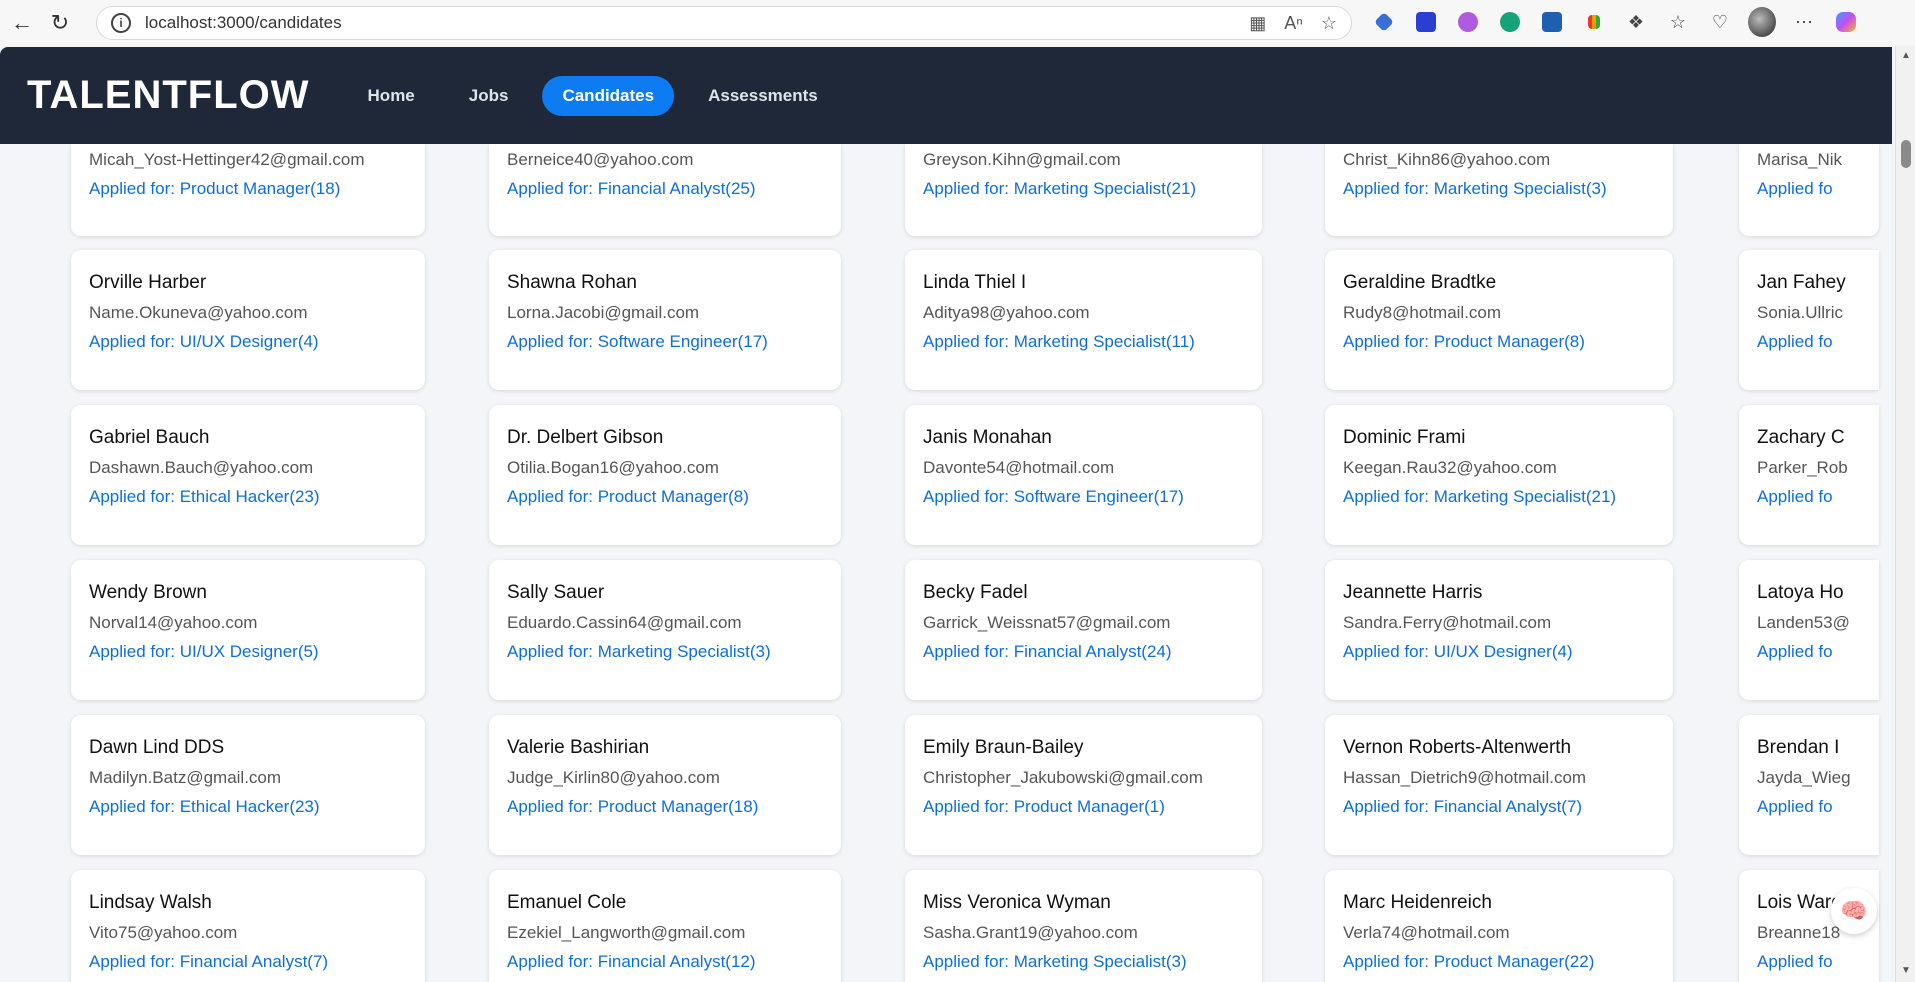  What do you see at coordinates (1905, 514) in the screenshot?
I see `page-scrollbar: ▲ ▼` at bounding box center [1905, 514].